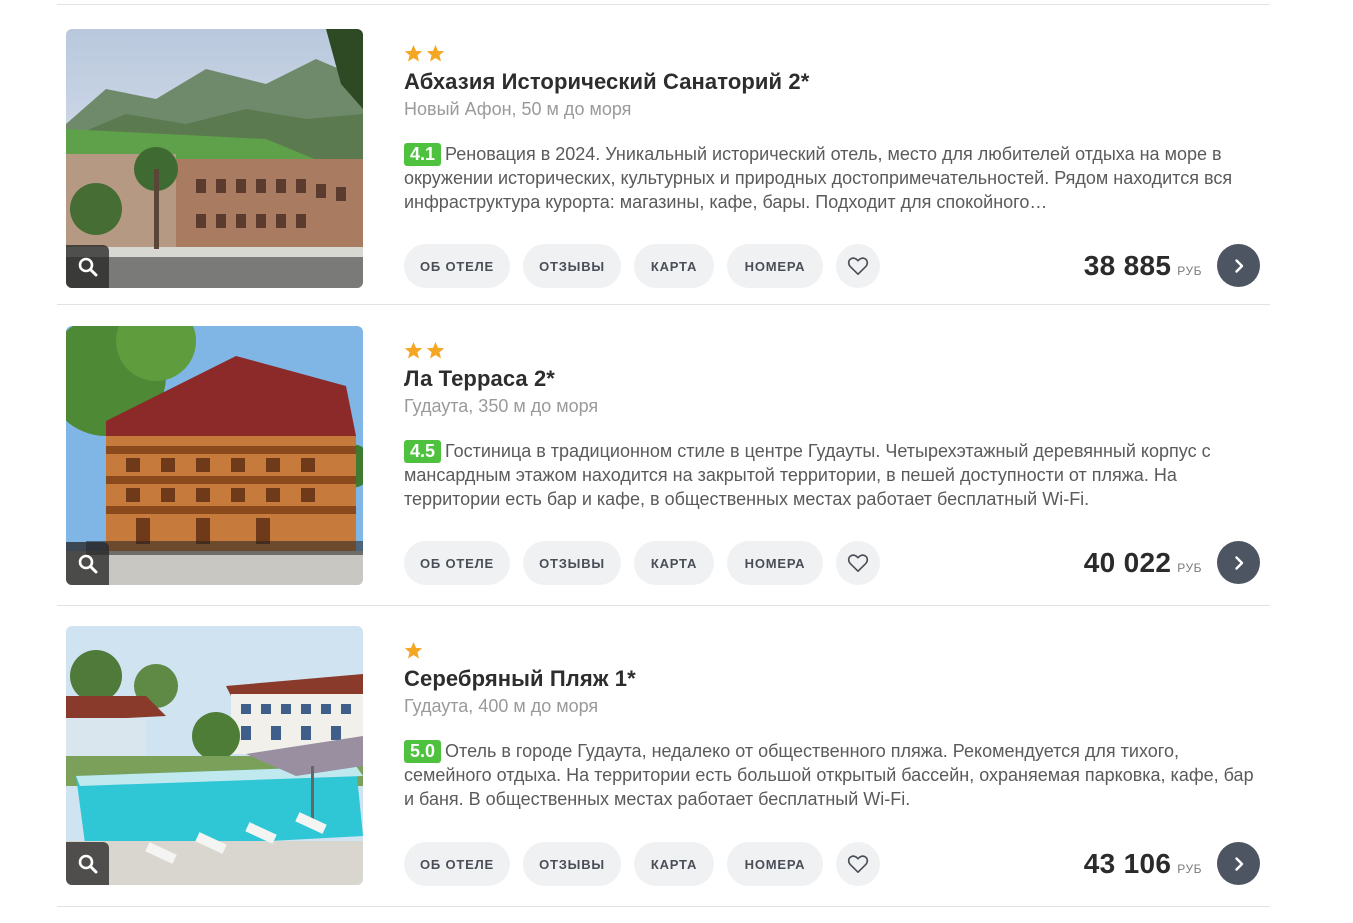 This screenshot has height=923, width=1353. Describe the element at coordinates (501, 406) in the screenshot. I see `hotel-location: Гудаута, 350 м до моря` at that location.